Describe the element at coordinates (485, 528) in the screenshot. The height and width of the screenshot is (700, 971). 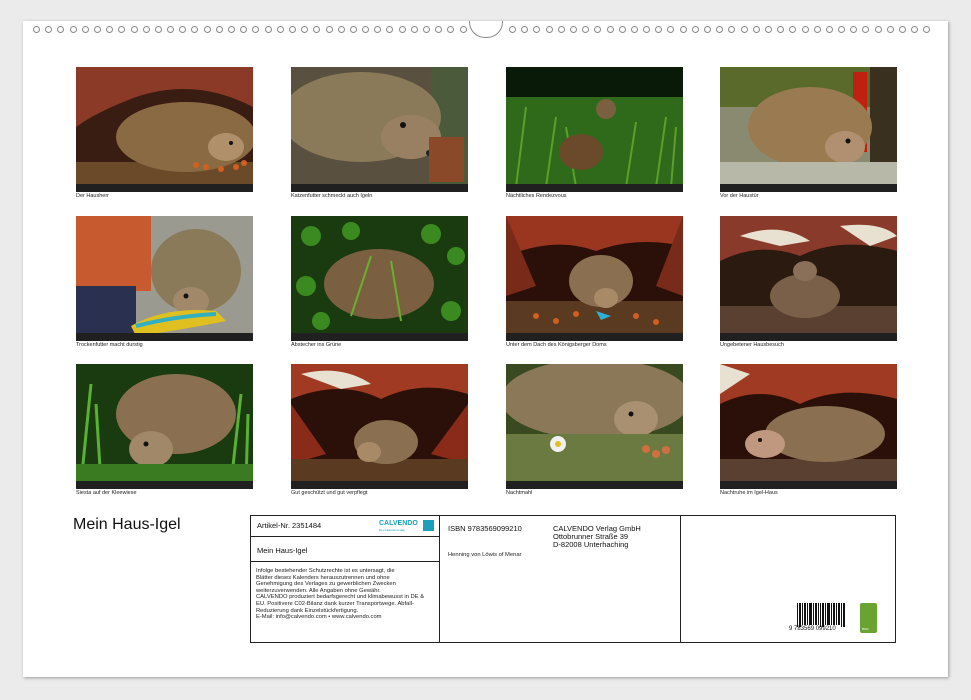
I see `isbn: ISBN 9783569099210` at that location.